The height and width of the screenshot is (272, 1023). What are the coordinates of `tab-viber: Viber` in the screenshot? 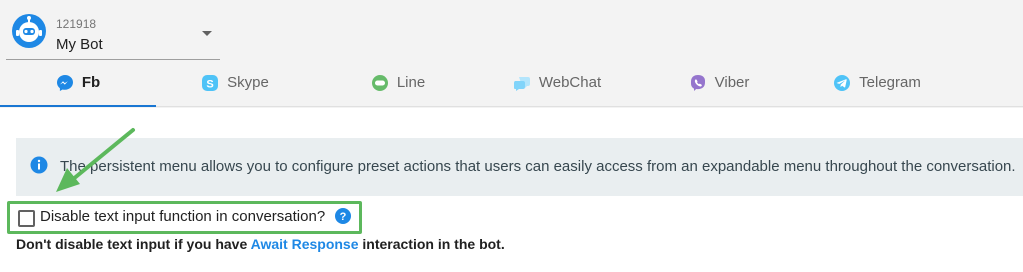 It's located at (719, 82).